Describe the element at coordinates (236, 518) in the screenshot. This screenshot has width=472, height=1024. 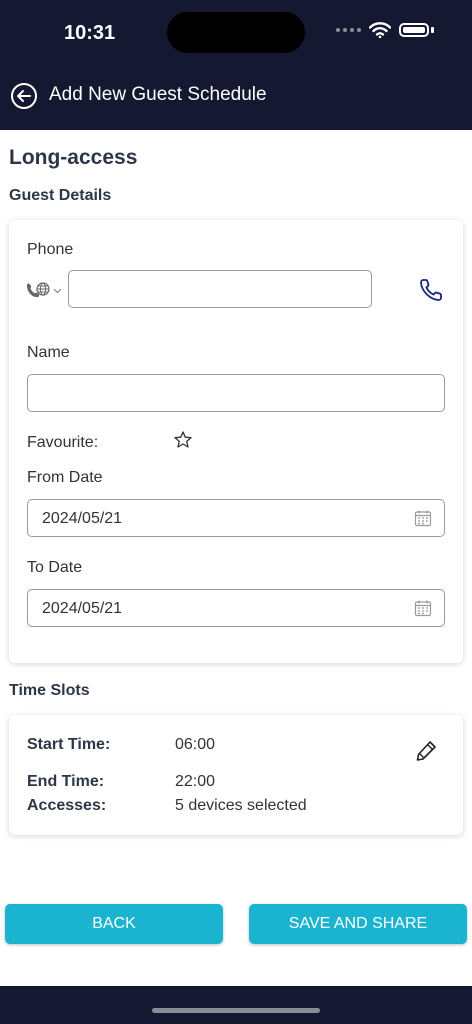
I see `from-date-field: 2024/05/21` at that location.